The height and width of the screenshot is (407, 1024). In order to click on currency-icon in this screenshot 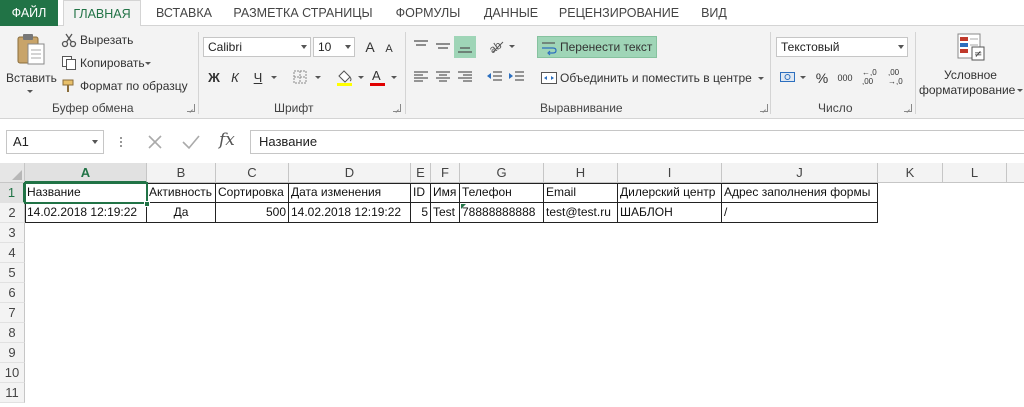, I will do `click(789, 77)`.